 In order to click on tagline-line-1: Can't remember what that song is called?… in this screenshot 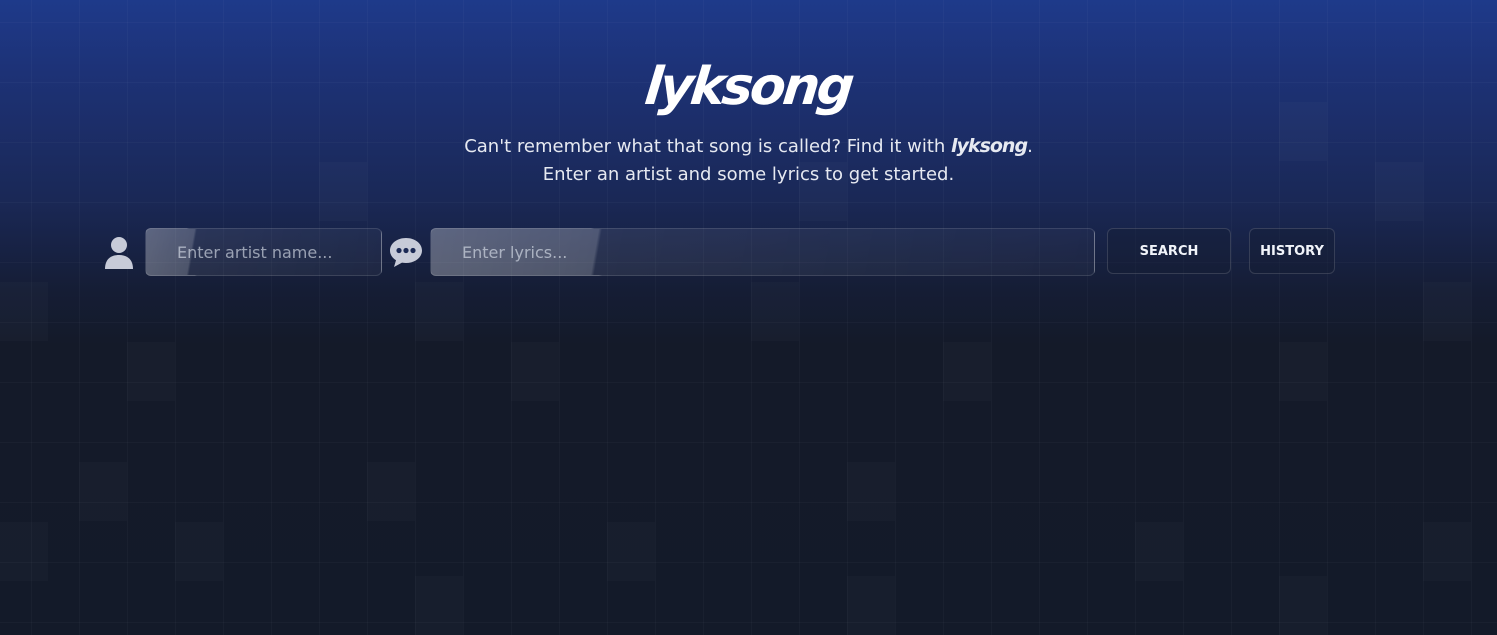, I will do `click(748, 146)`.